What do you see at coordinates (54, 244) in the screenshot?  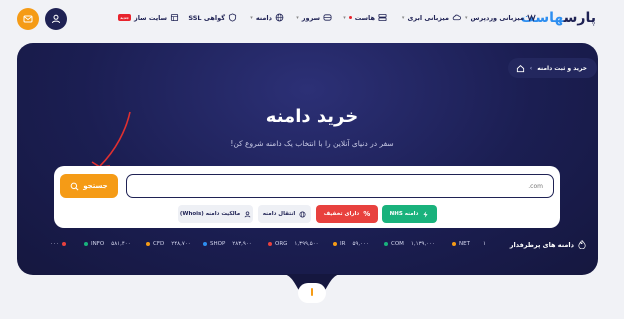 I see `ticker-price: ۰۰۰` at bounding box center [54, 244].